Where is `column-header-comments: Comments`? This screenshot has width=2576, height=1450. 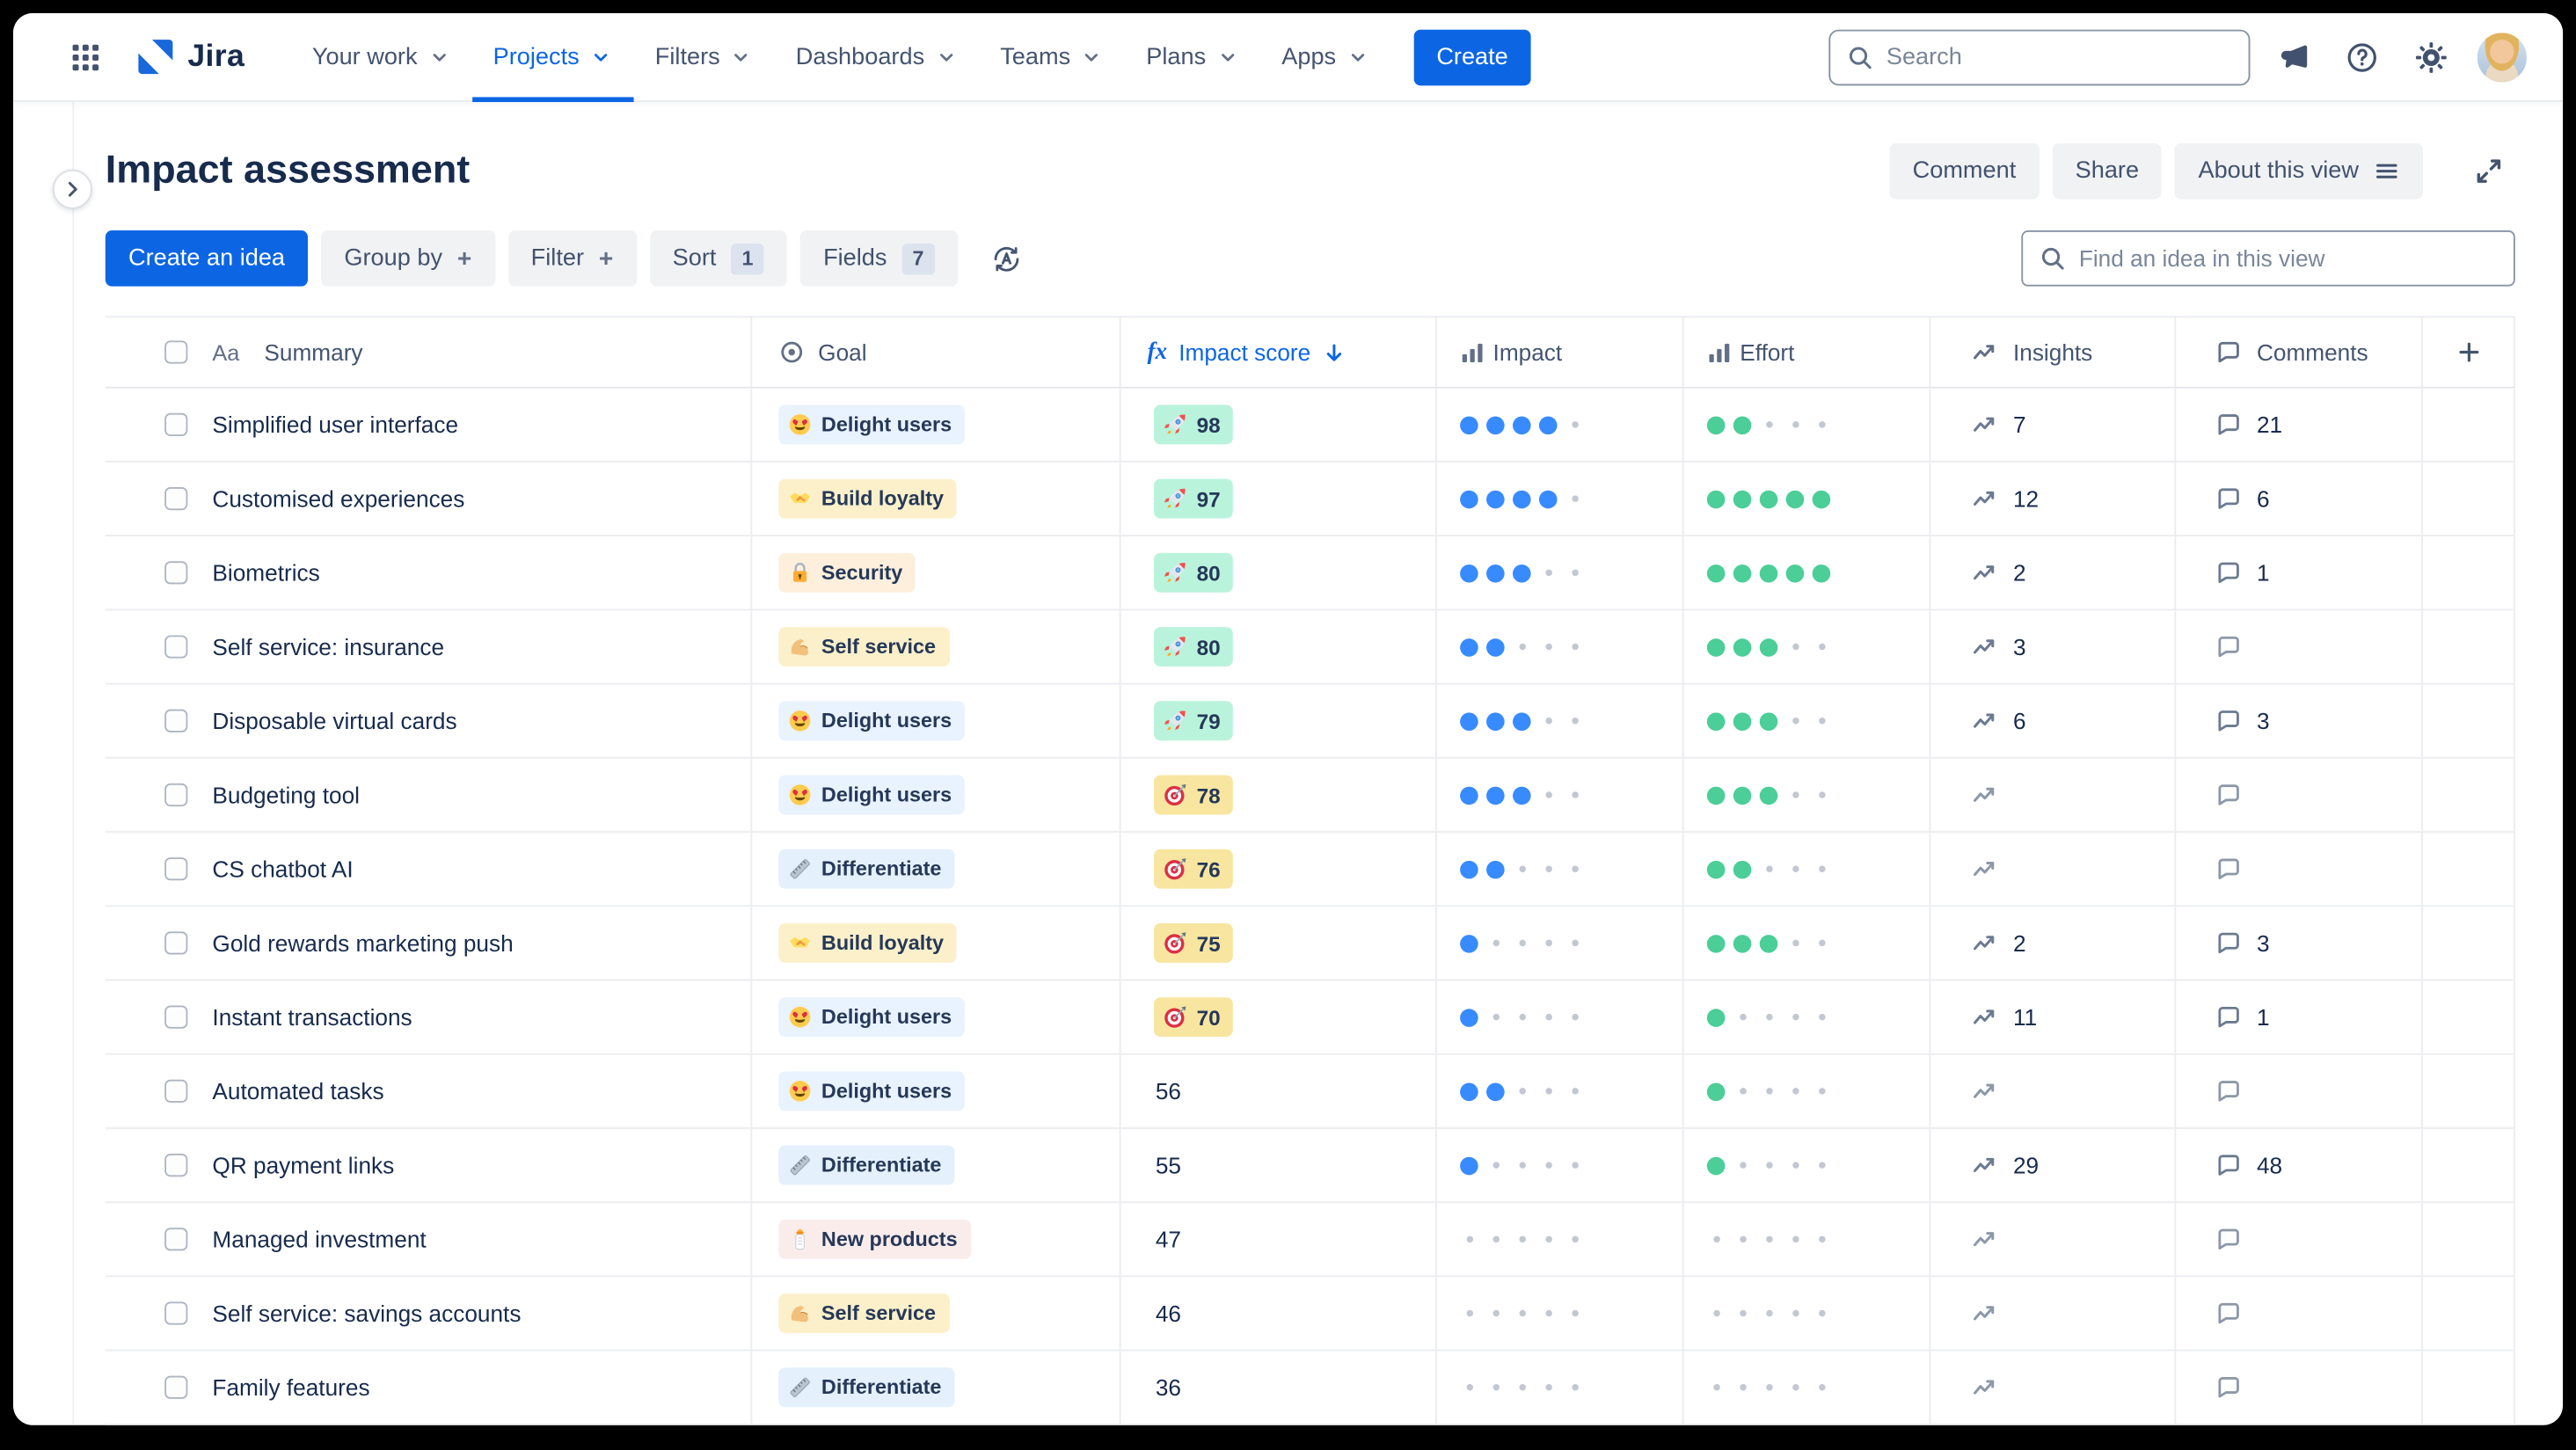
column-header-comments: Comments is located at coordinates (2299, 352).